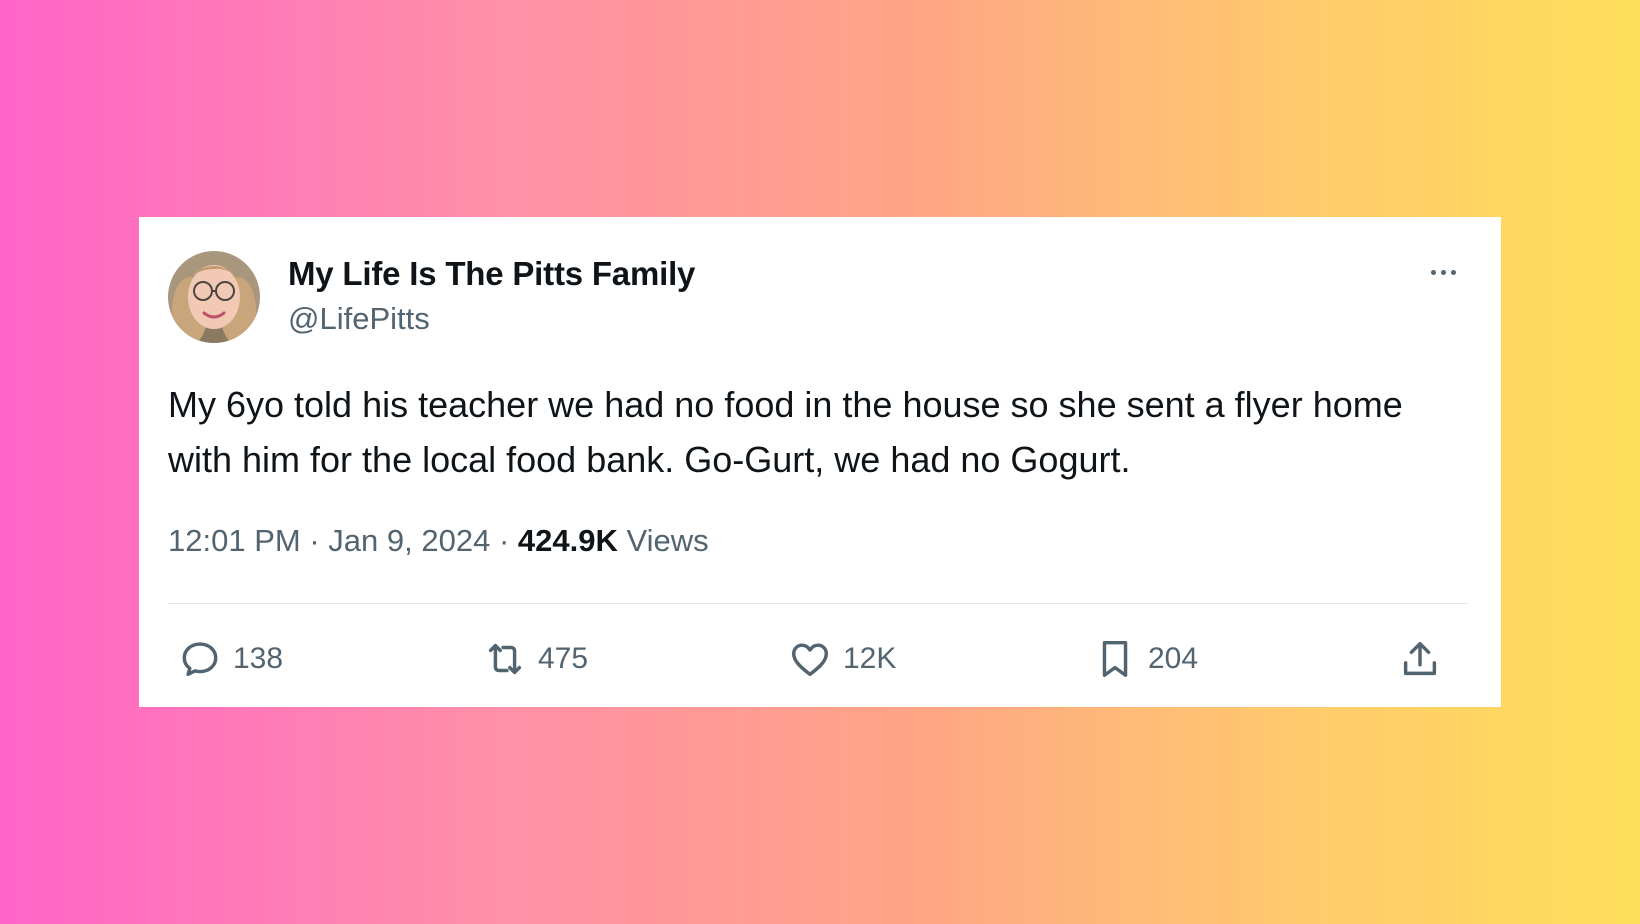 This screenshot has height=924, width=1640. What do you see at coordinates (563, 658) in the screenshot?
I see `repost-count: 475` at bounding box center [563, 658].